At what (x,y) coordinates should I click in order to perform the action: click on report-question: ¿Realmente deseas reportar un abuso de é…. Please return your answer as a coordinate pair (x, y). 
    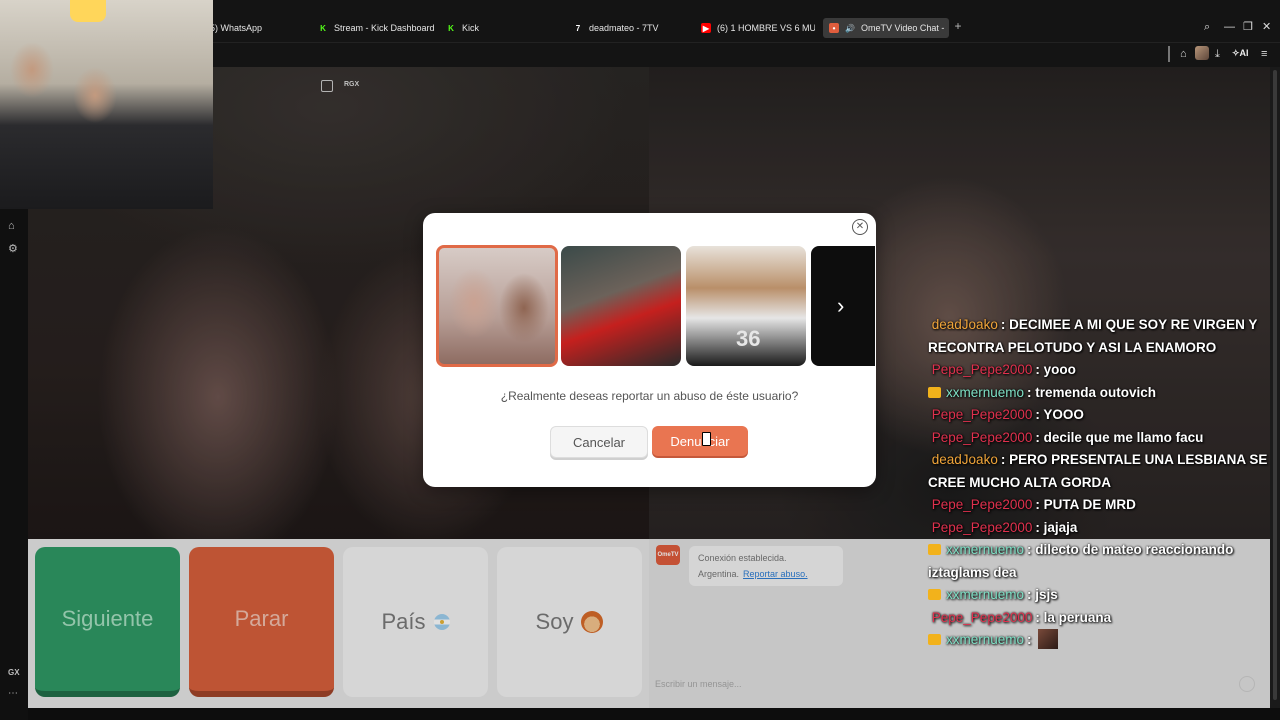
    Looking at the image, I should click on (649, 396).